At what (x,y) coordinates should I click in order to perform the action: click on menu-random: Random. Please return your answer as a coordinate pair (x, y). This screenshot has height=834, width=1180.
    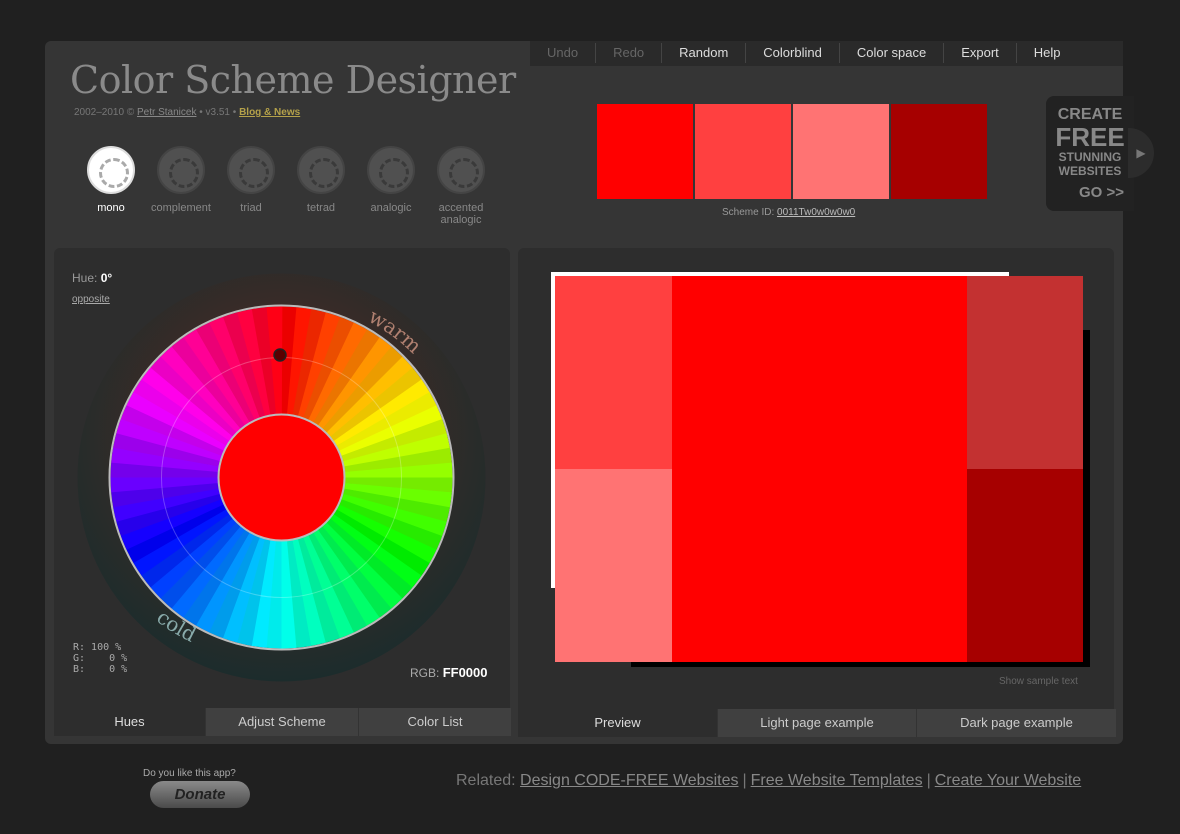
    Looking at the image, I should click on (704, 53).